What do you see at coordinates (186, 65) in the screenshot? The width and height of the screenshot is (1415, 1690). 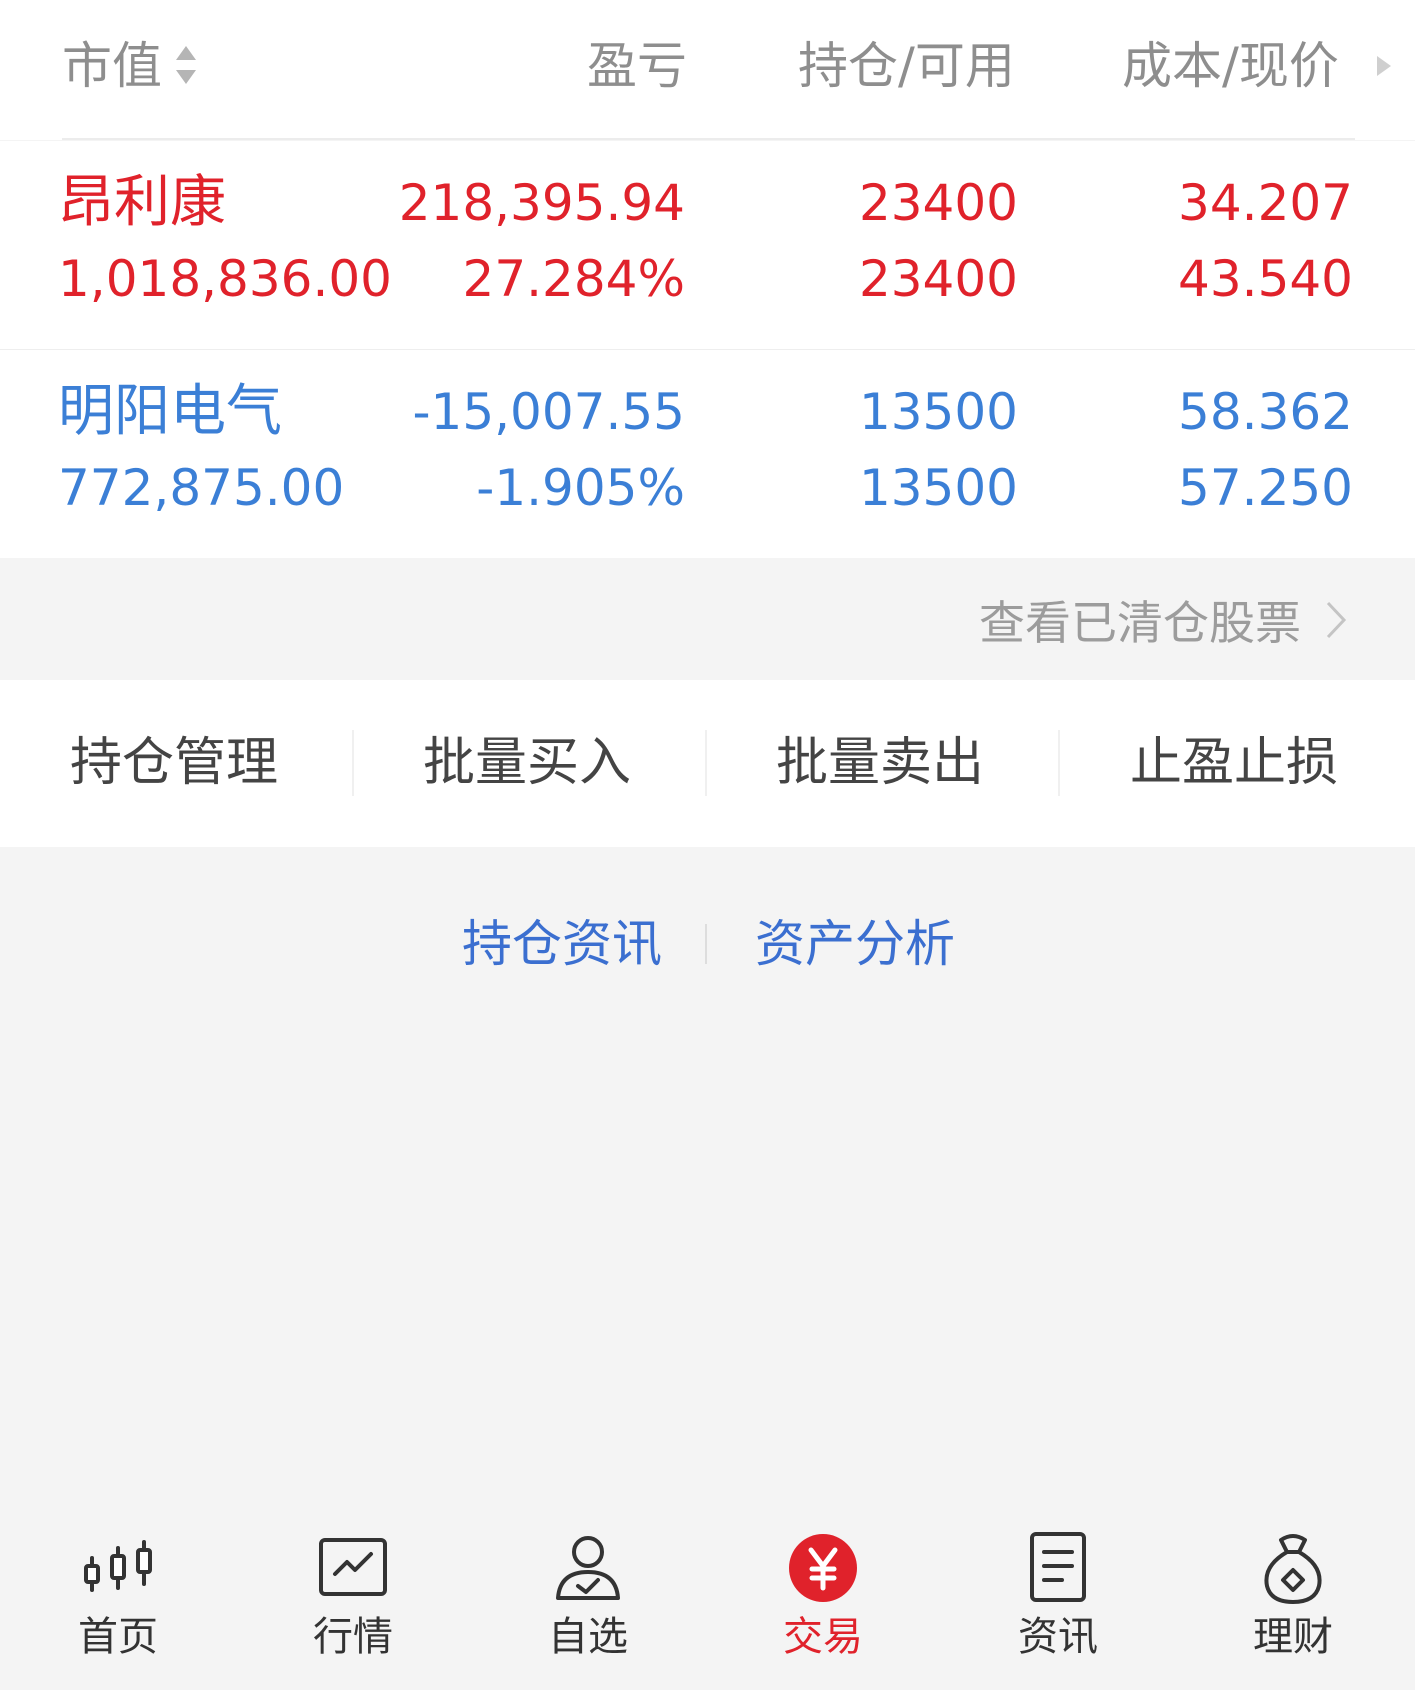 I see `sort-icon` at bounding box center [186, 65].